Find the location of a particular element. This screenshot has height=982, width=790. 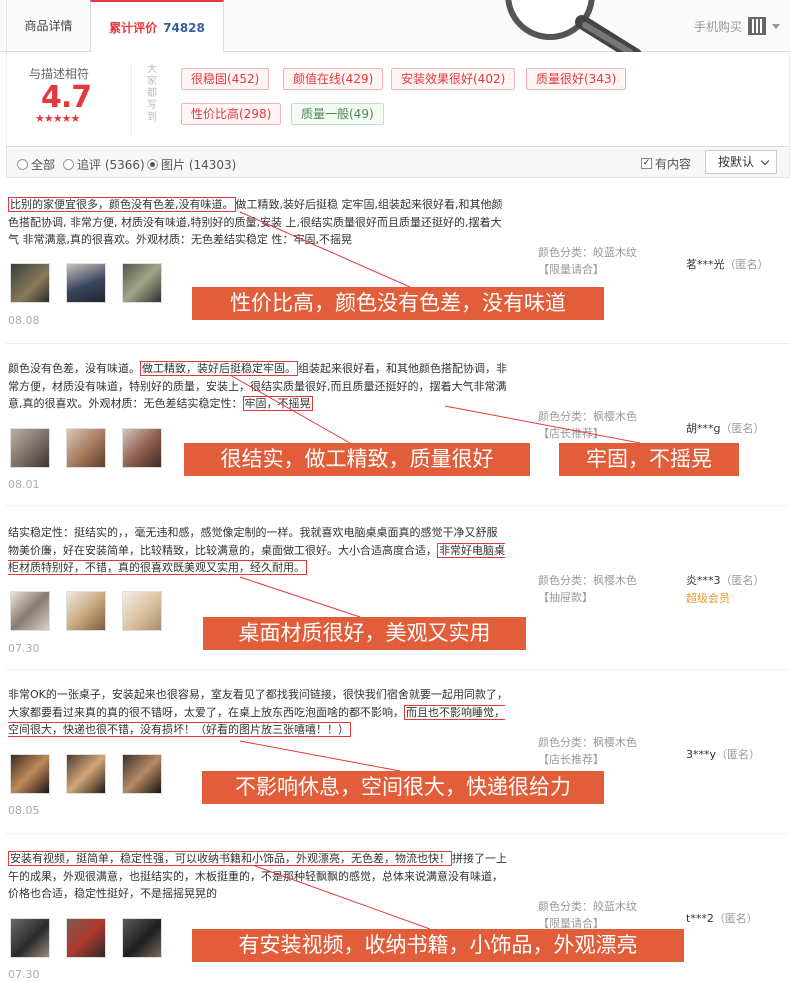

sort-dropdown: 按默认 is located at coordinates (741, 162).